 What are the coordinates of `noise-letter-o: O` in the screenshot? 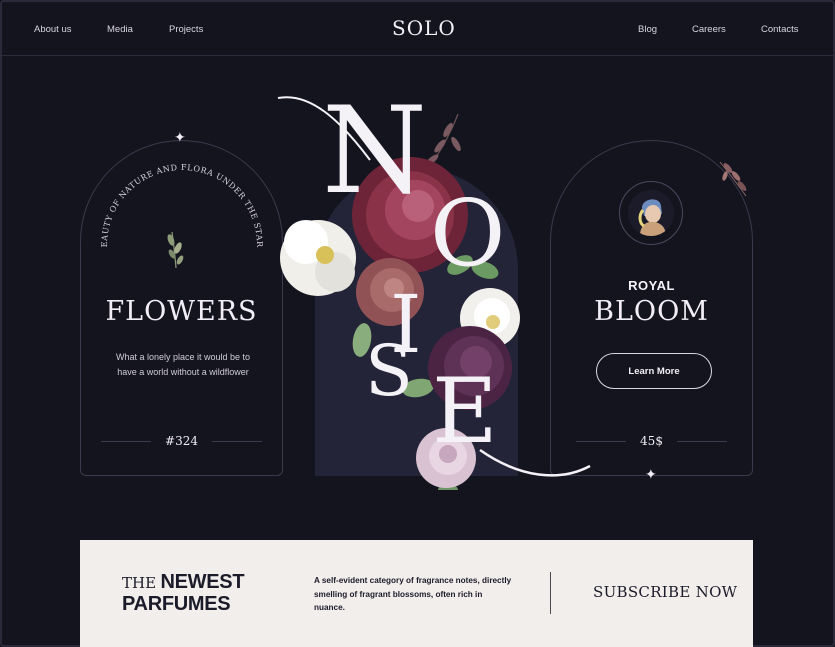 It's located at (467, 233).